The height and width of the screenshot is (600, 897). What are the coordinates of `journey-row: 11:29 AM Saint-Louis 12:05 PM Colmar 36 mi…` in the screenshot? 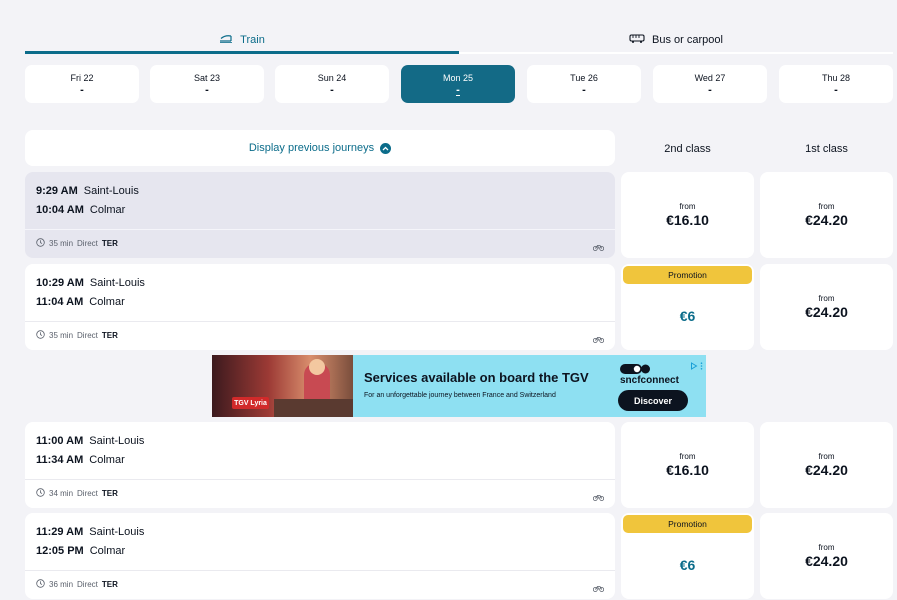 It's located at (320, 556).